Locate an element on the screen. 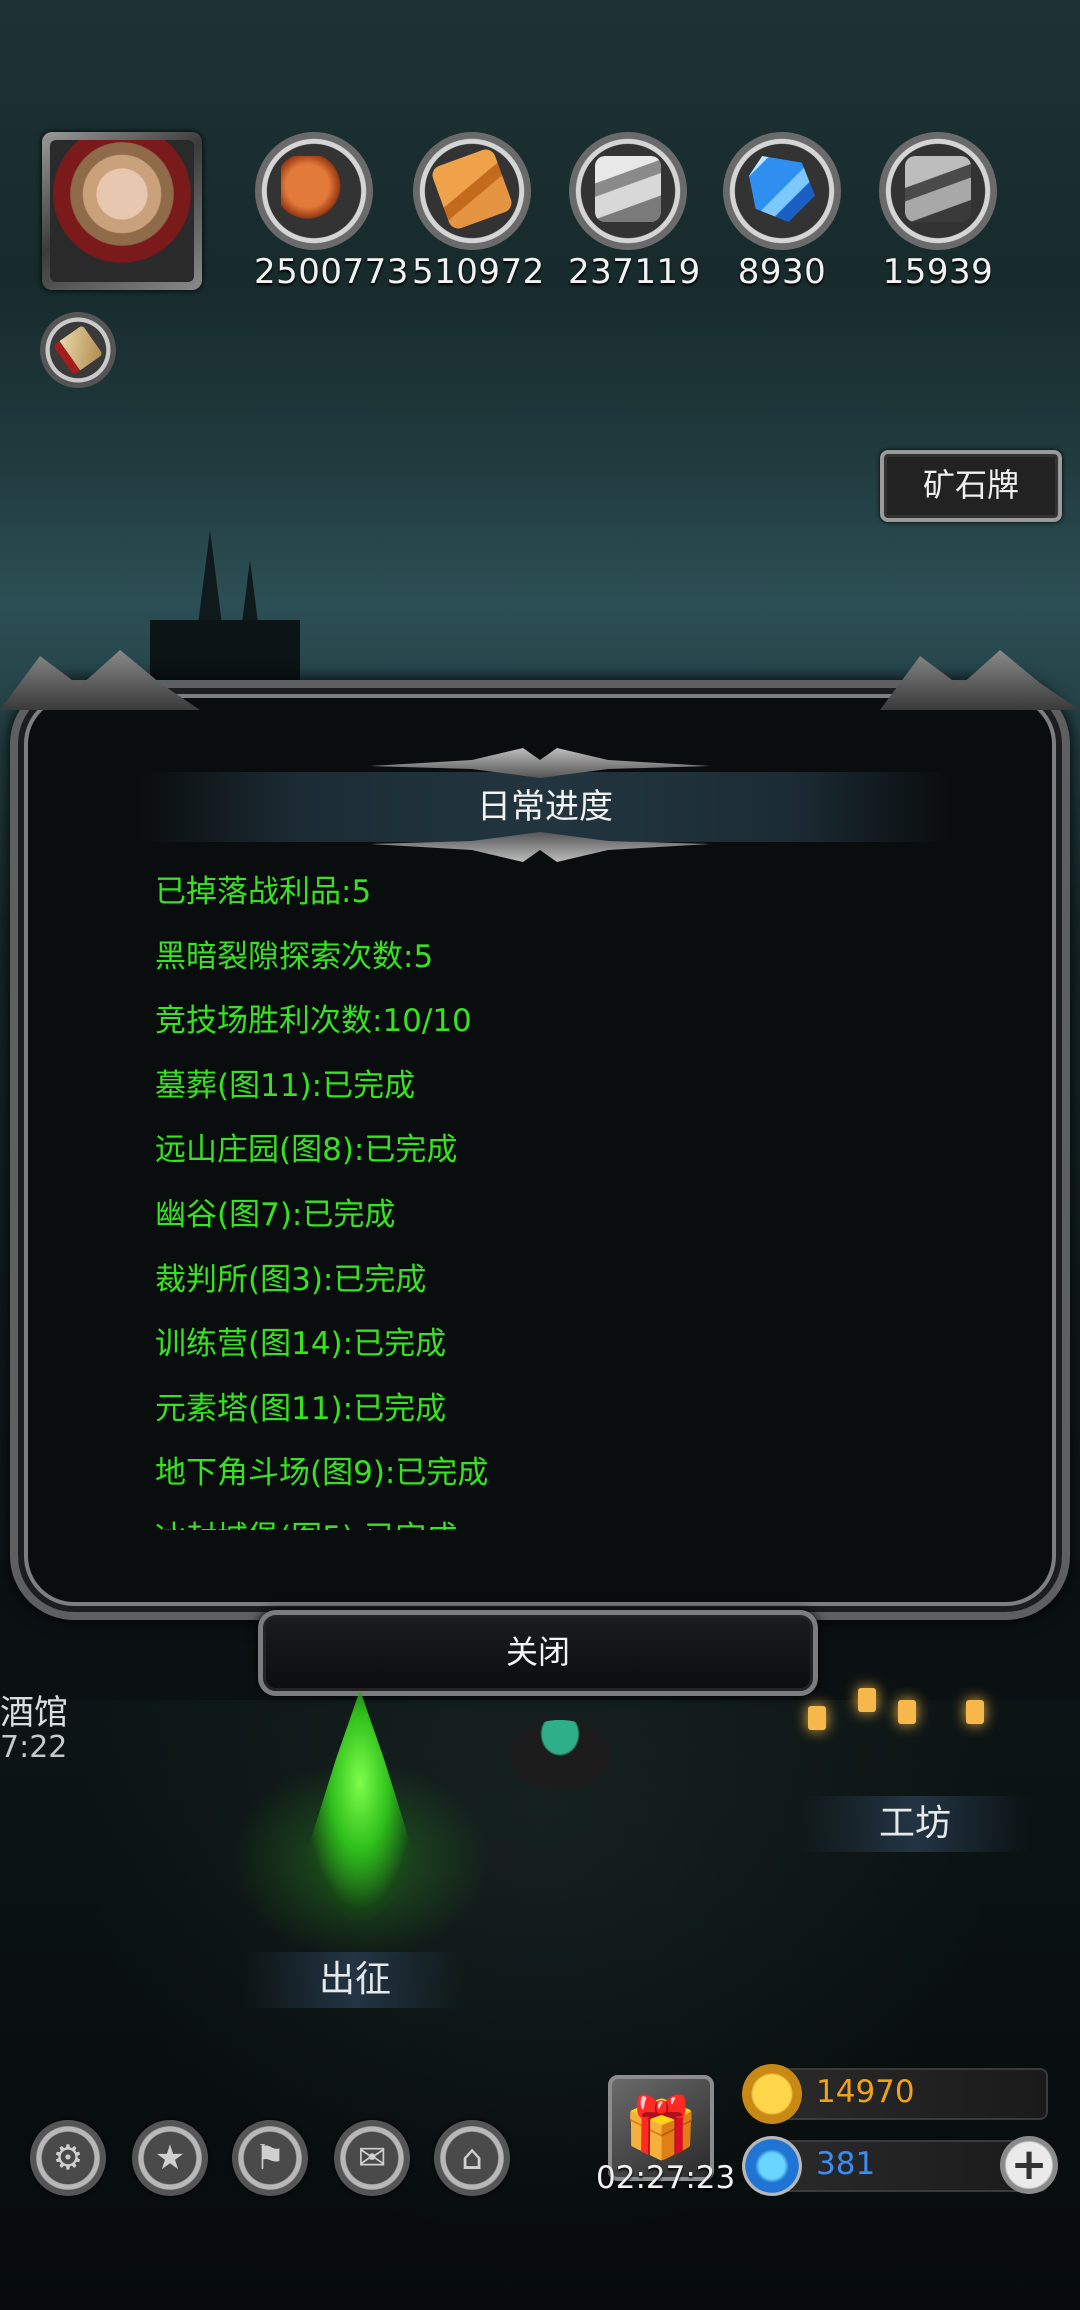 This screenshot has height=2310, width=1080. resource-value: 237119 is located at coordinates (634, 272).